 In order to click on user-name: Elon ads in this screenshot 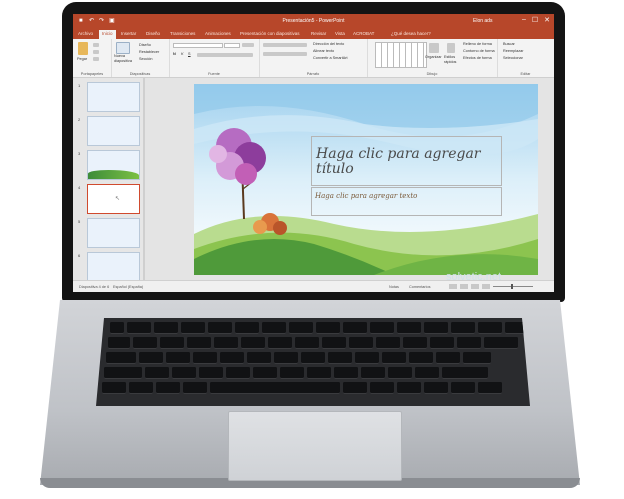, I will do `click(482, 21)`.